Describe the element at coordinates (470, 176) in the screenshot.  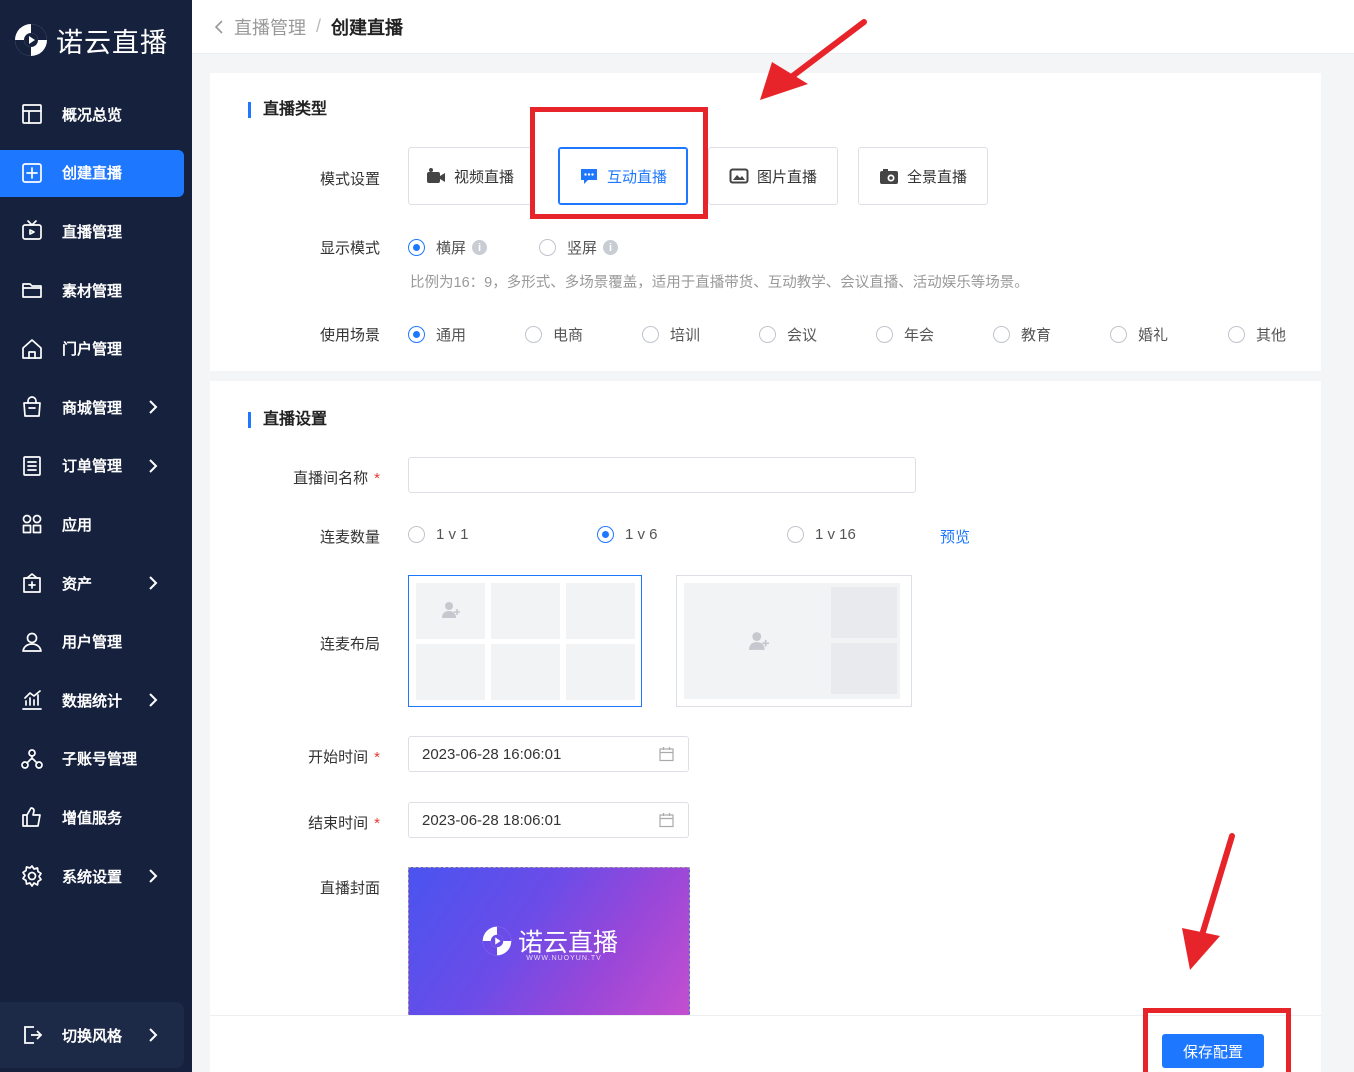
I see `mode-video-button: 视频直播` at that location.